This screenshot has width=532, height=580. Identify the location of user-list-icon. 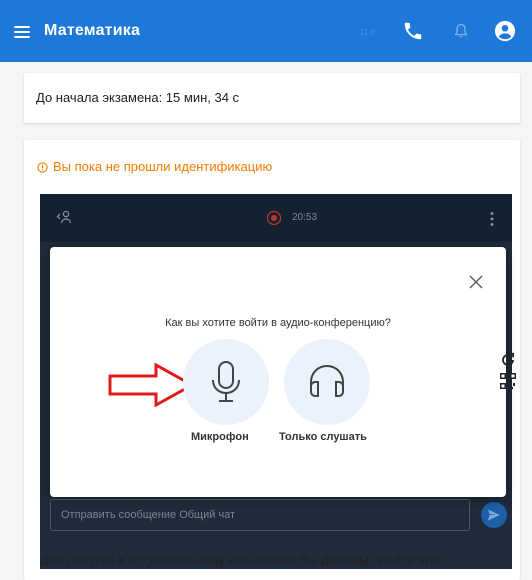
(64, 219).